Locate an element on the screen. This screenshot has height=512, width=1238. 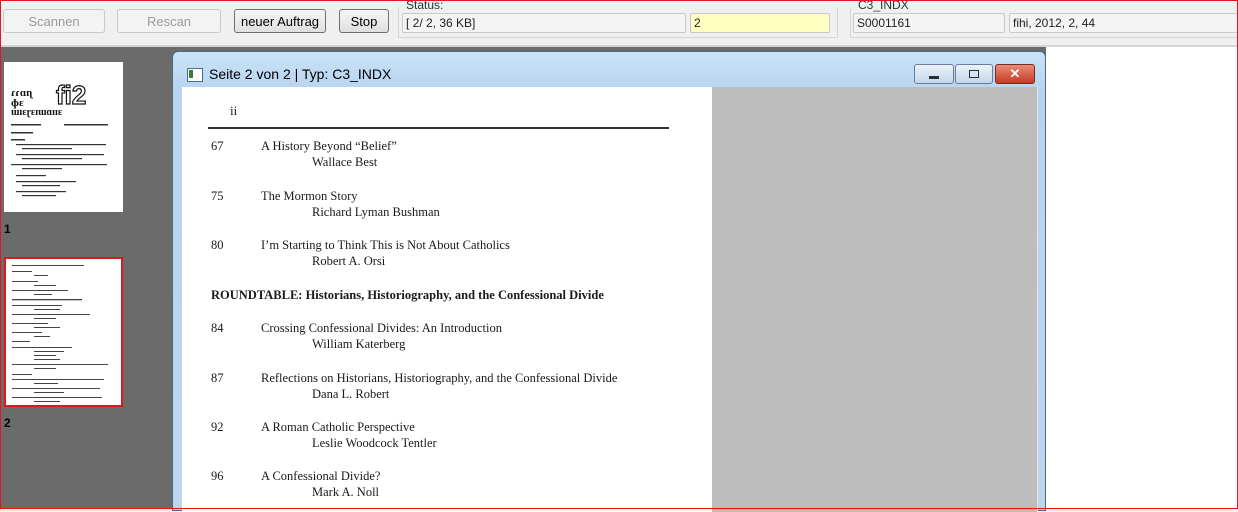
thumb2-text-lines is located at coordinates (60, 333).